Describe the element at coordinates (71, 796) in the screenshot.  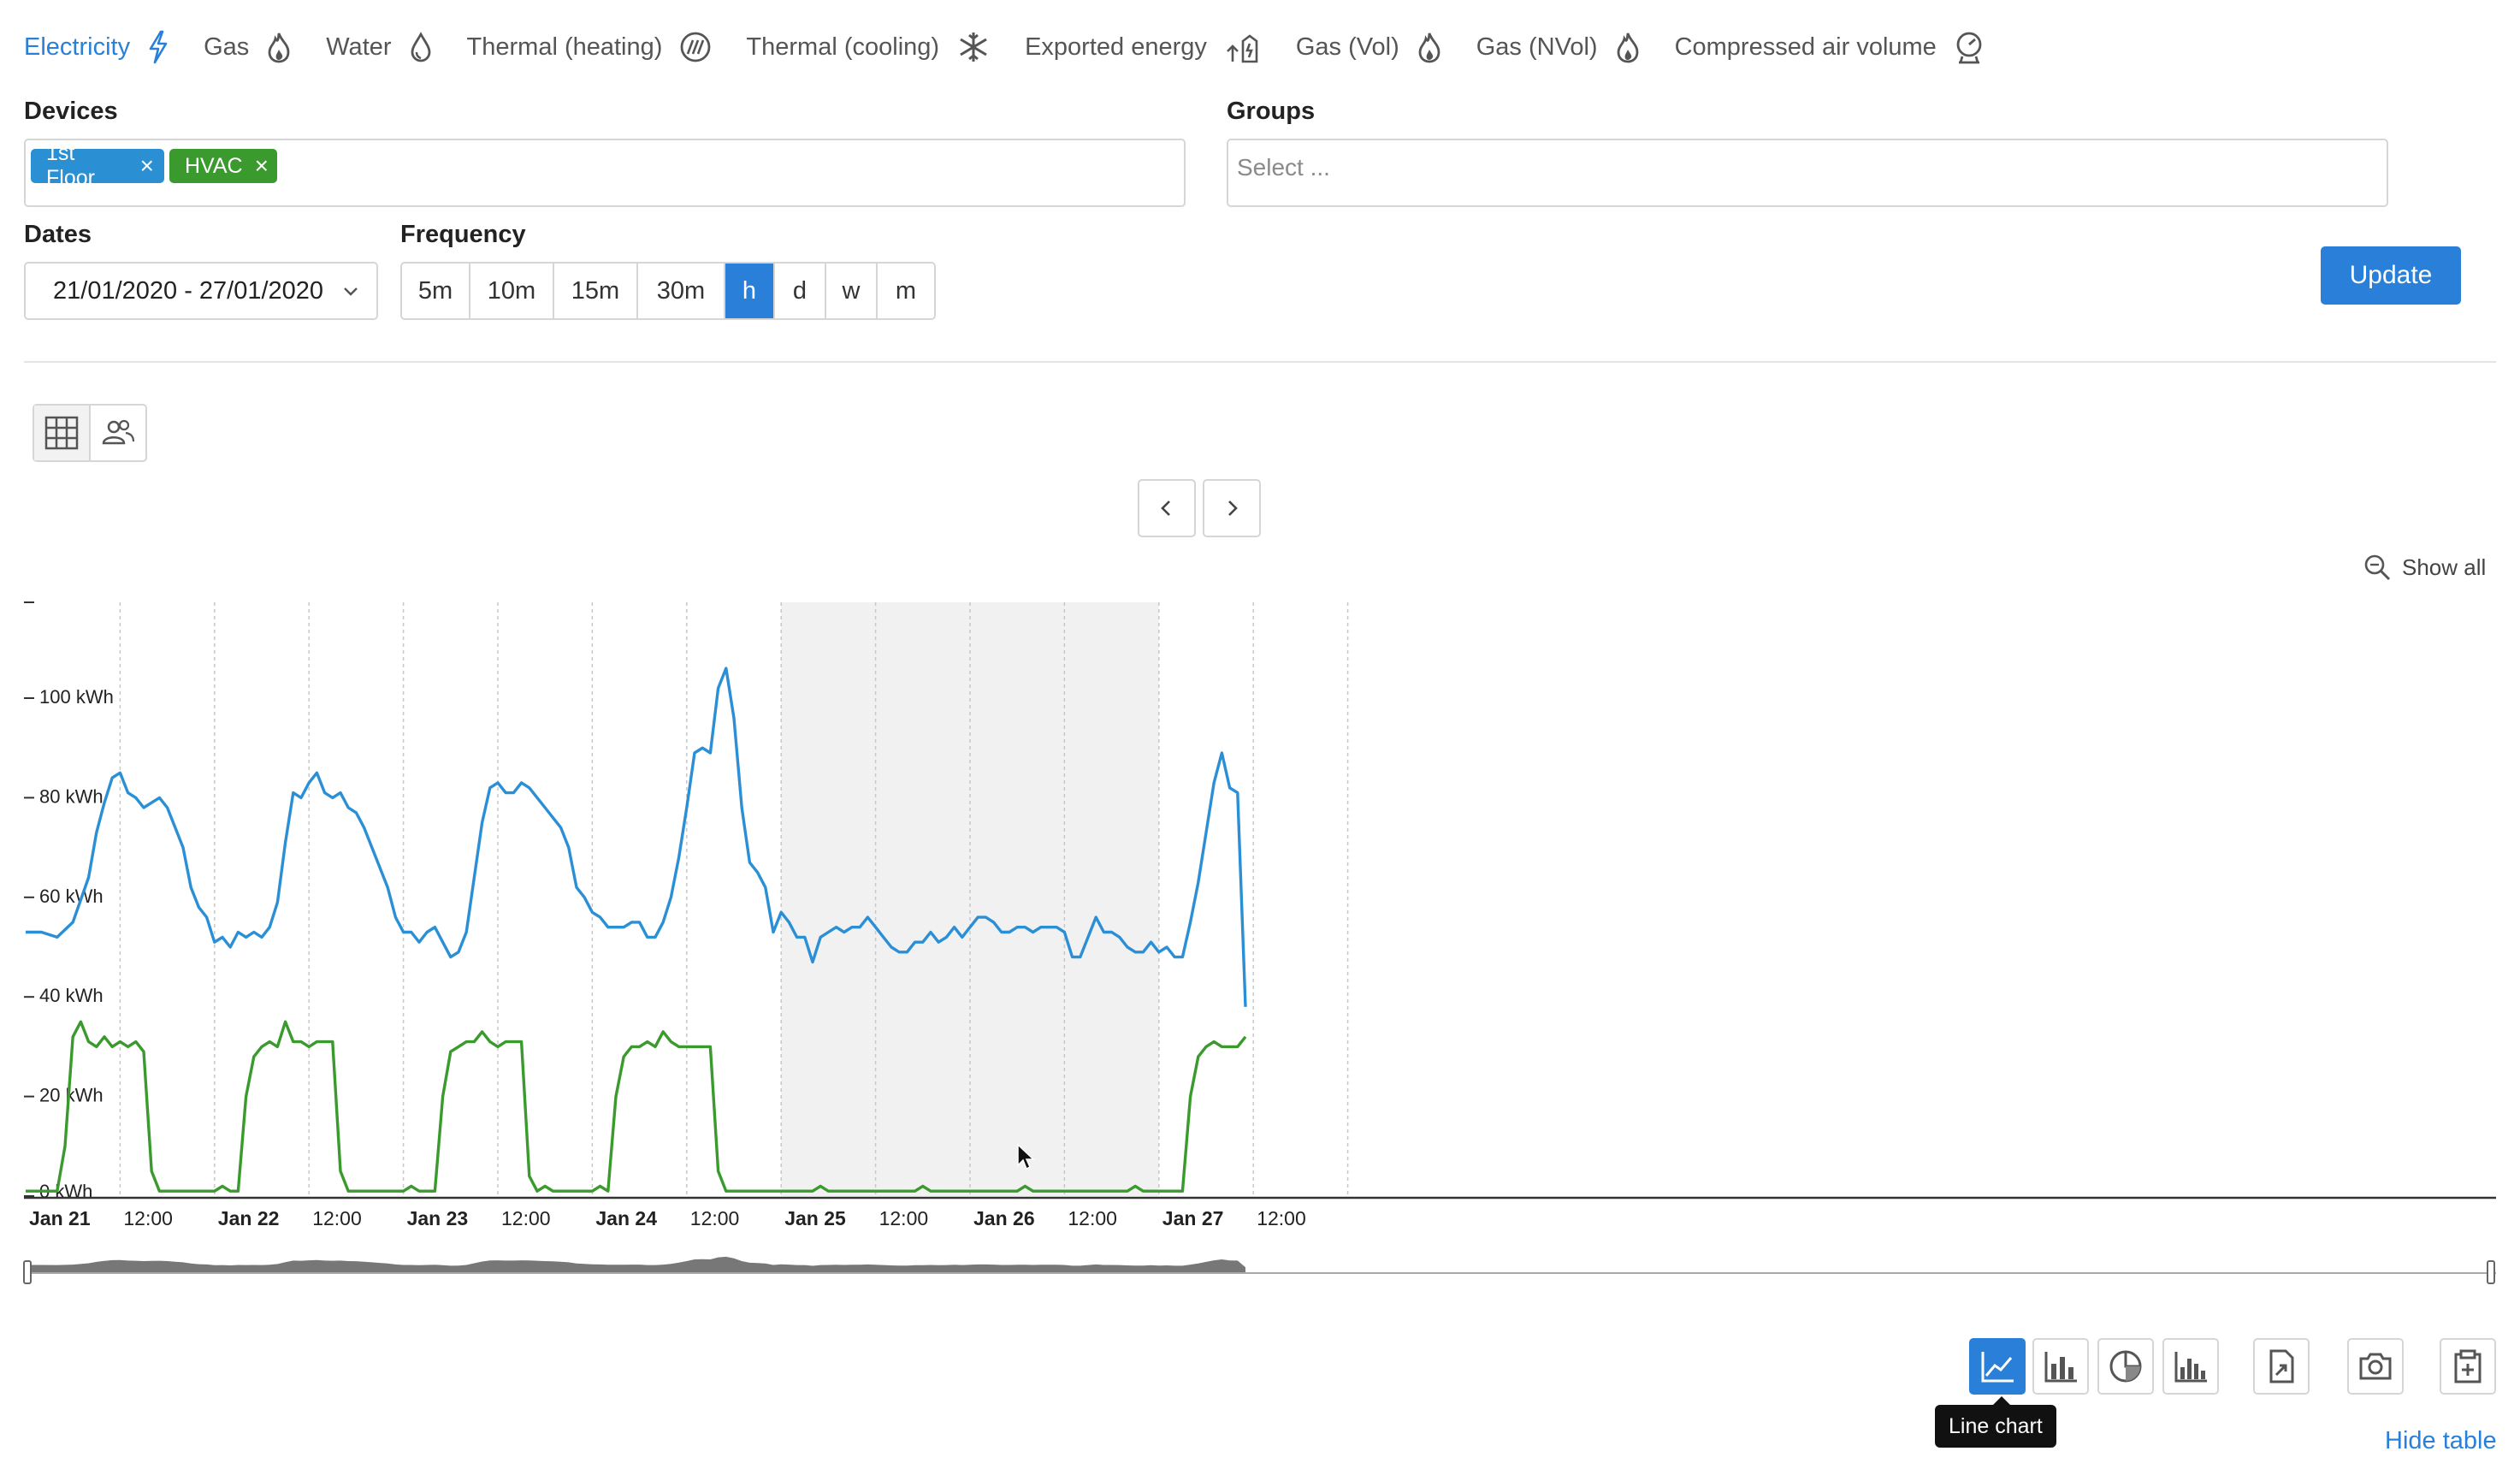
I see `y-tick-label: 80 kWh` at that location.